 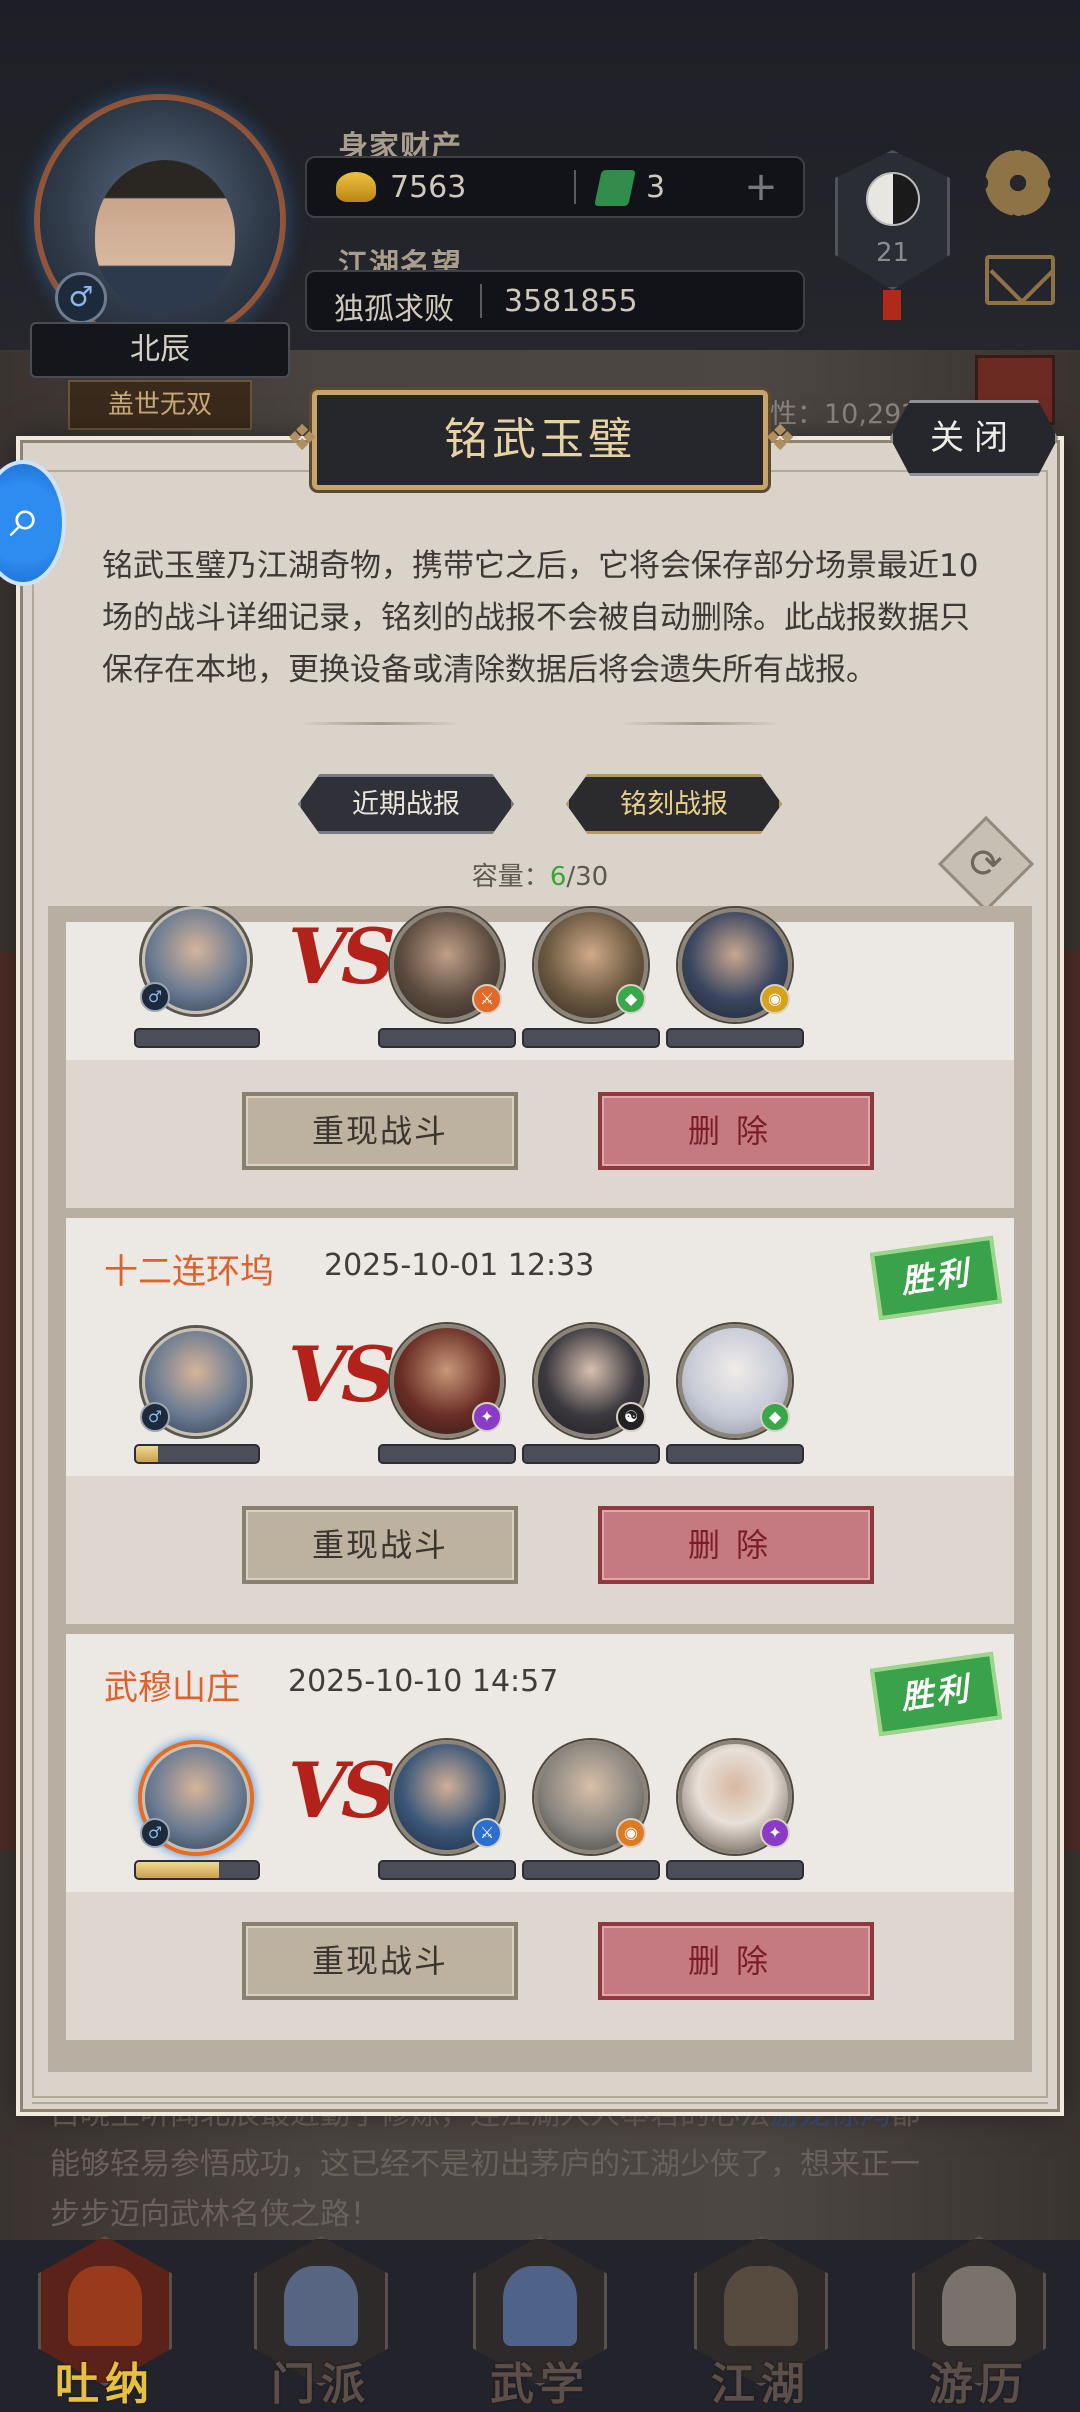 I want to click on fame-value: 3581855, so click(x=571, y=301).